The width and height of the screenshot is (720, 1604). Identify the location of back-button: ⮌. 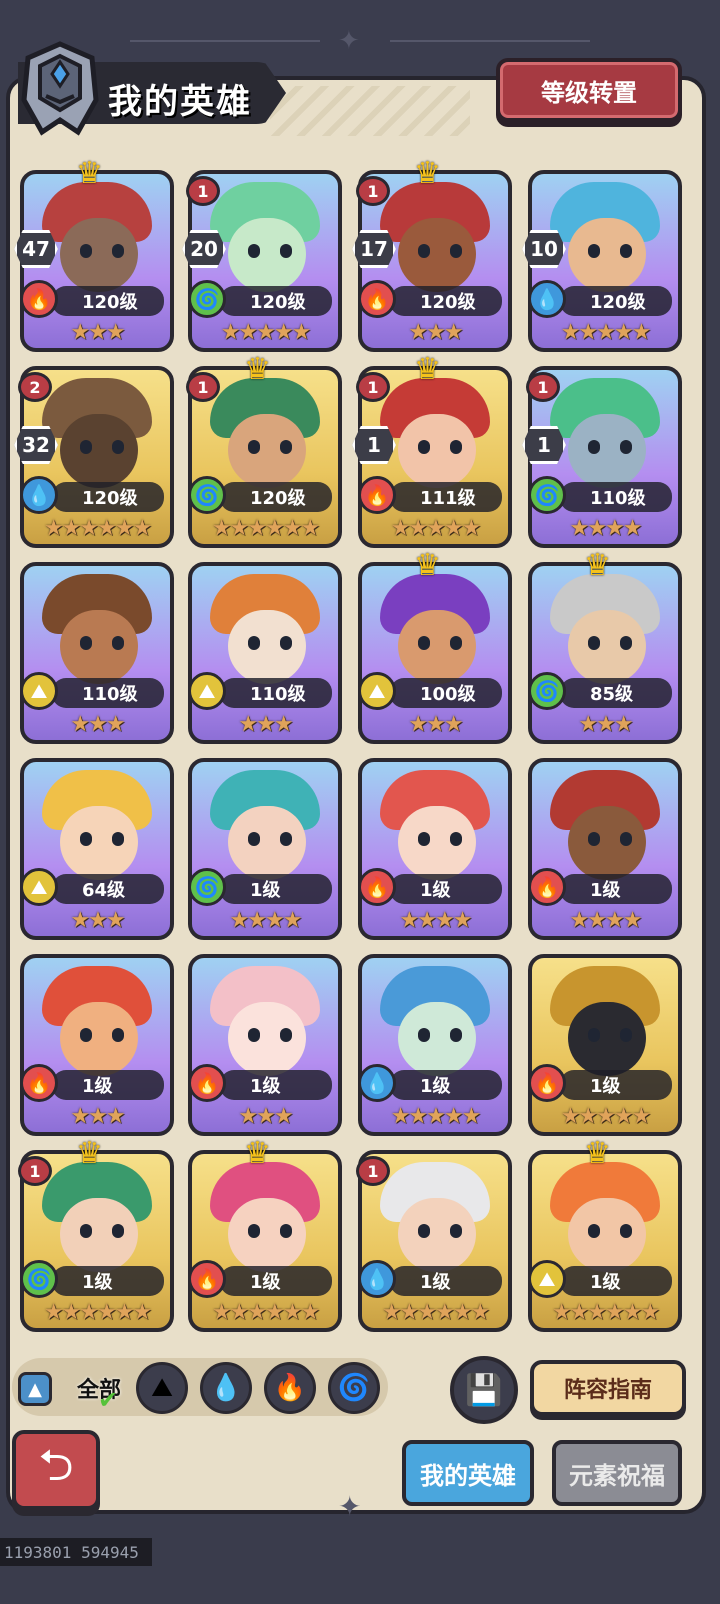
(56, 1470).